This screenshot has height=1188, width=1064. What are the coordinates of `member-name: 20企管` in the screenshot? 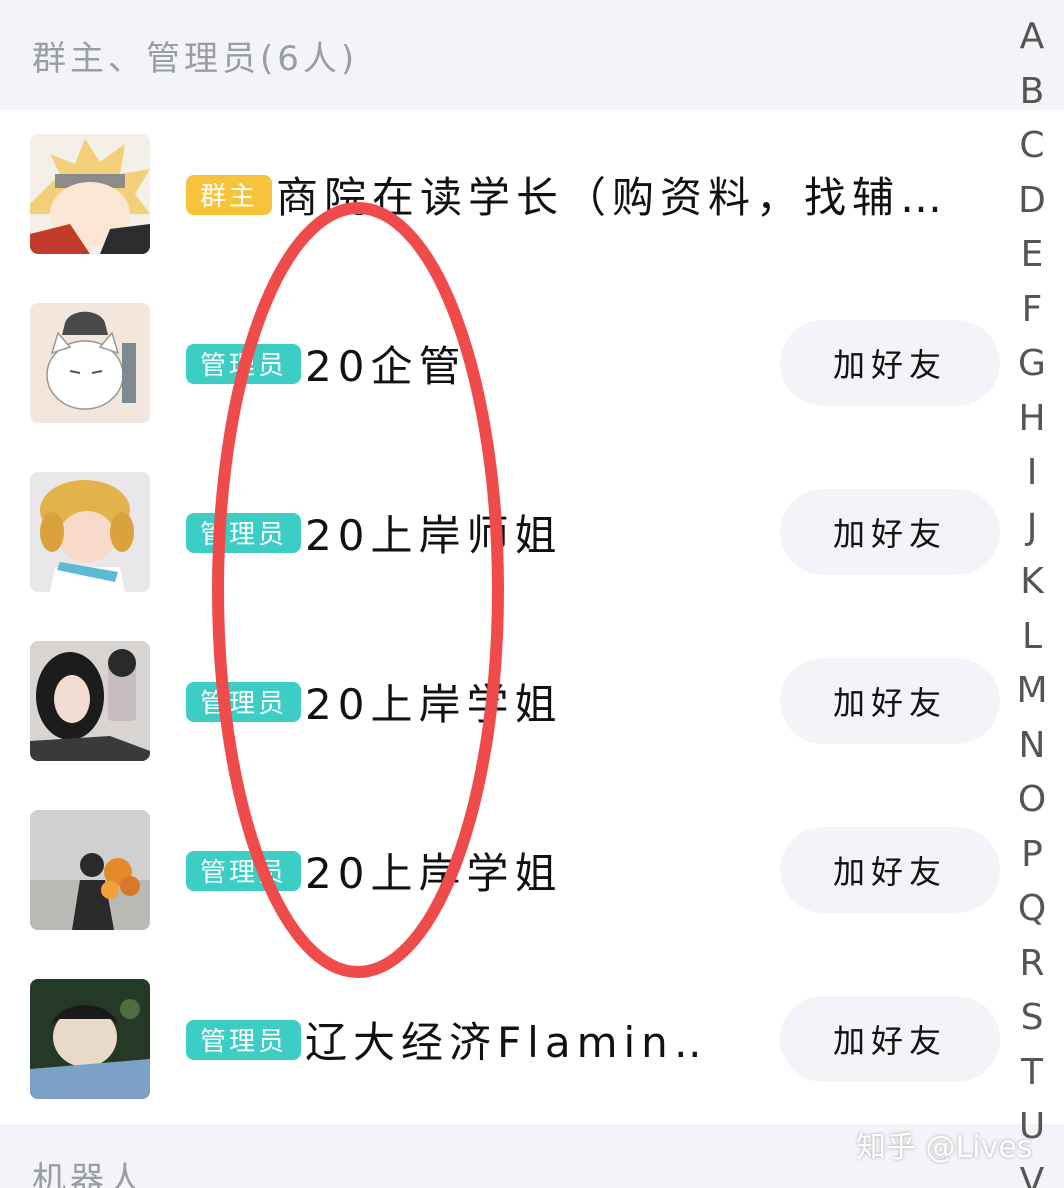 It's located at (386, 366).